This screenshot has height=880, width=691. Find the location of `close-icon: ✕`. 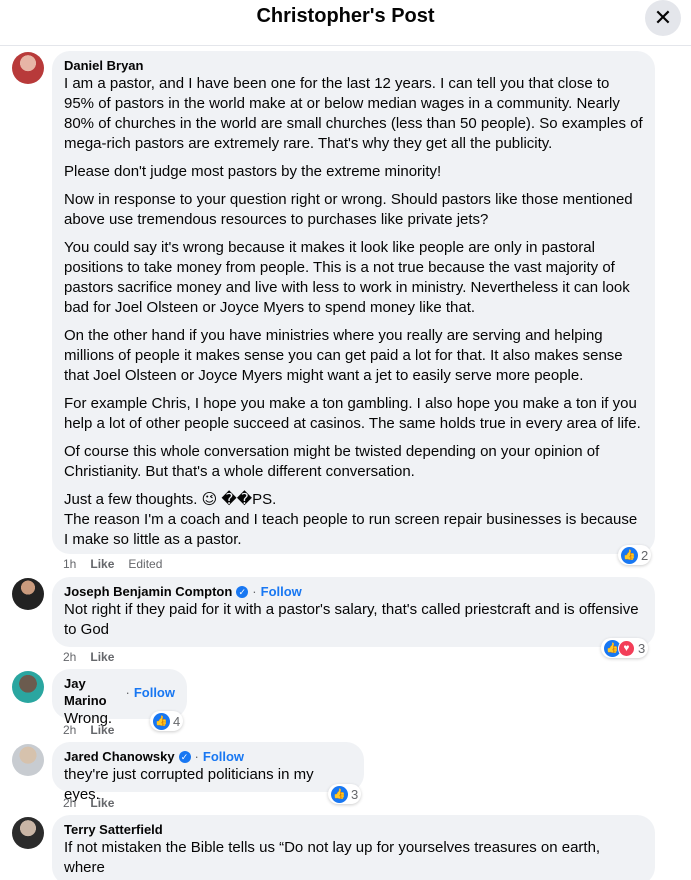

close-icon: ✕ is located at coordinates (663, 17).